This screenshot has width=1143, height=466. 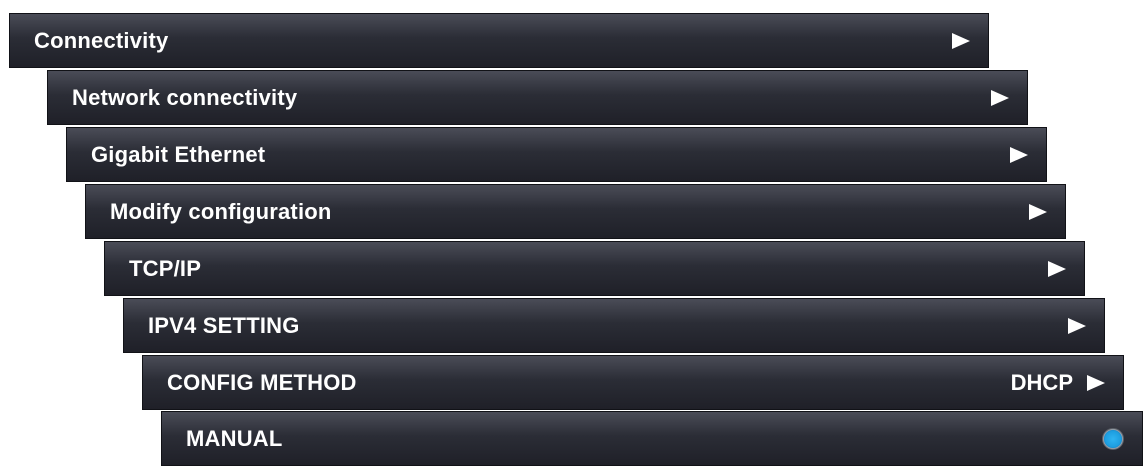 What do you see at coordinates (185, 97) in the screenshot?
I see `menu-item-label: Network connectivity` at bounding box center [185, 97].